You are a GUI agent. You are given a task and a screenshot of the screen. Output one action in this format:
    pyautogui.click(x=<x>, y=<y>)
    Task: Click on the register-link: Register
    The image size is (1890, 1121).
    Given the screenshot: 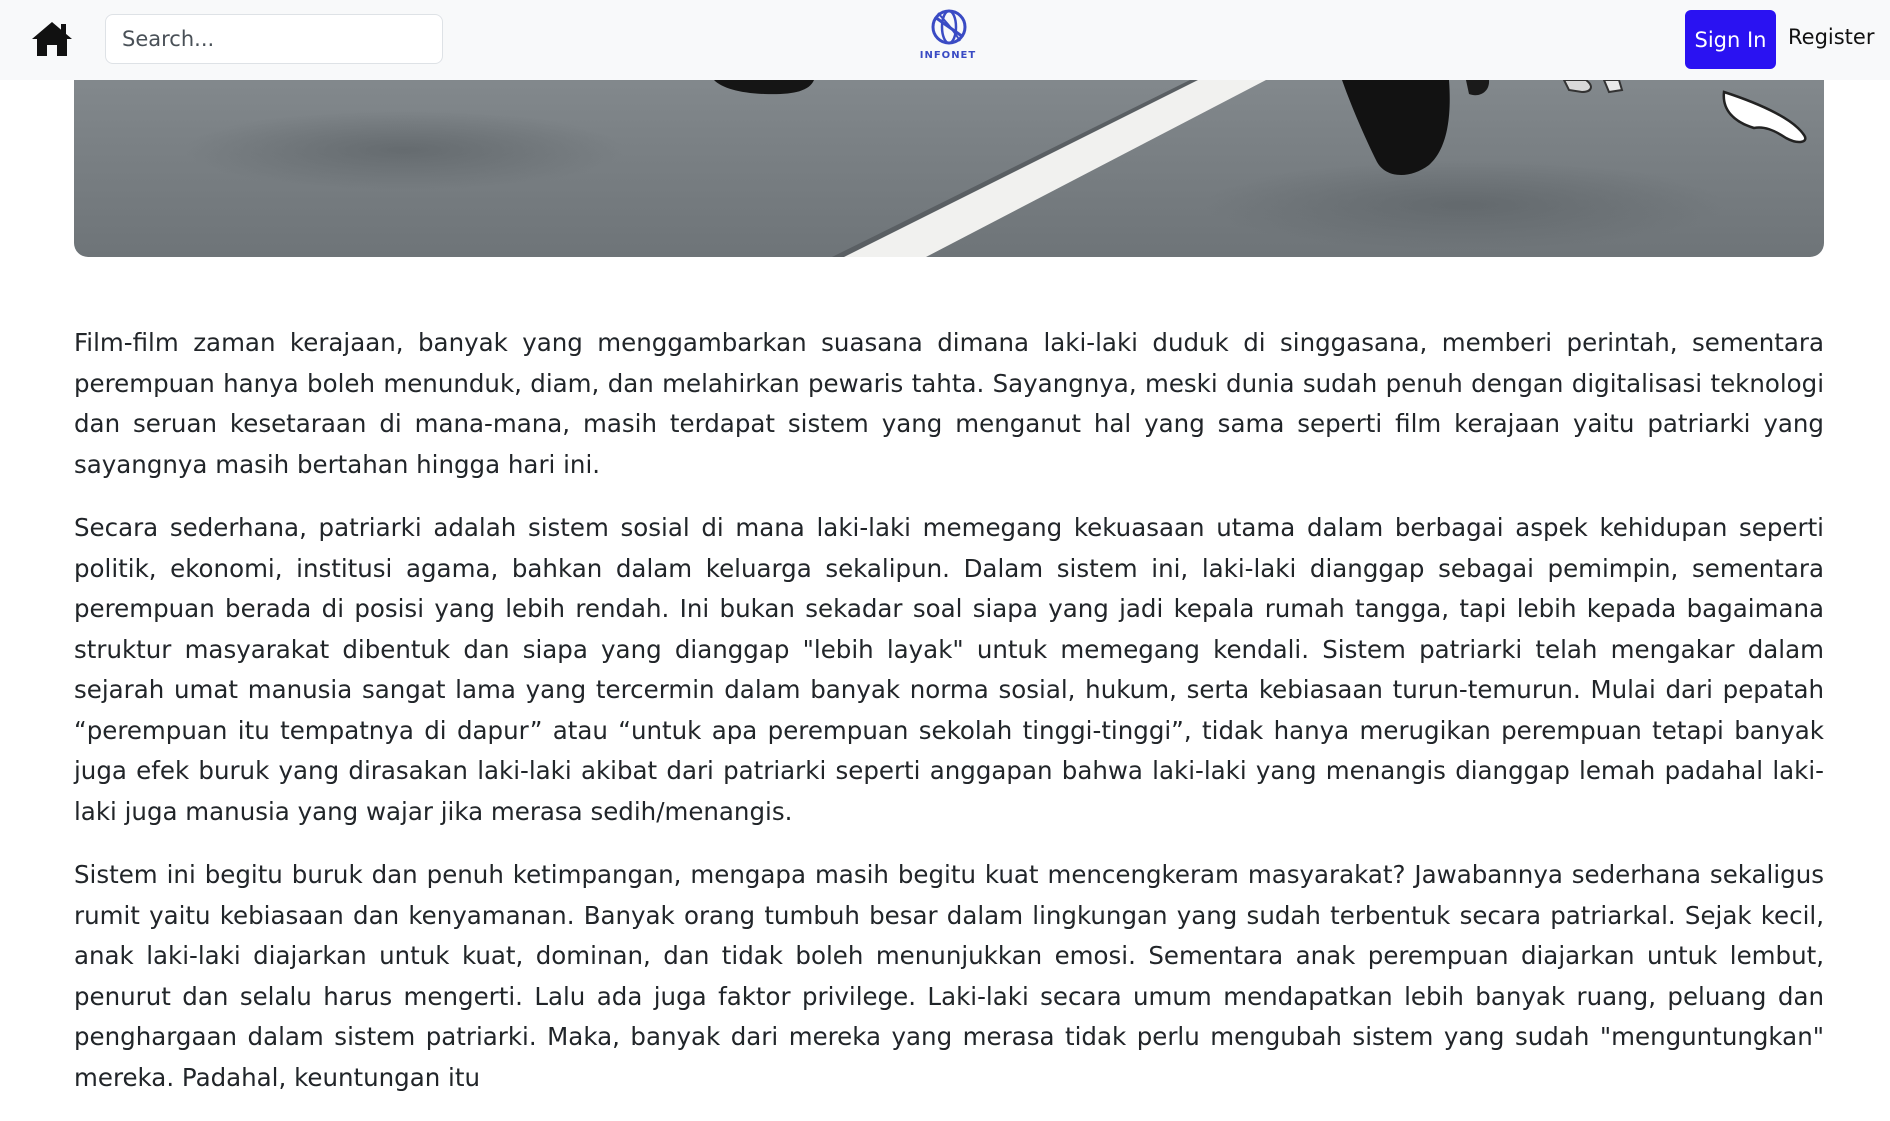 What is the action you would take?
    pyautogui.click(x=1831, y=37)
    